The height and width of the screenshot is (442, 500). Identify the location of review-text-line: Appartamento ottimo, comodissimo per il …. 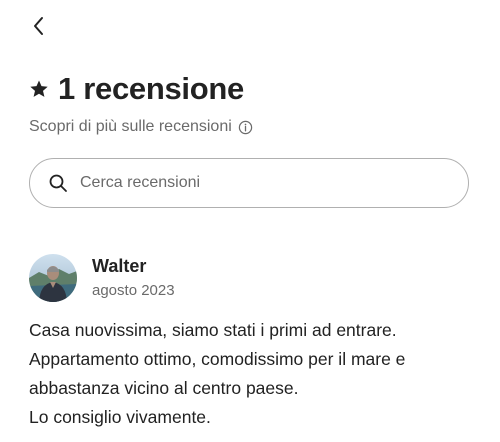
(217, 359).